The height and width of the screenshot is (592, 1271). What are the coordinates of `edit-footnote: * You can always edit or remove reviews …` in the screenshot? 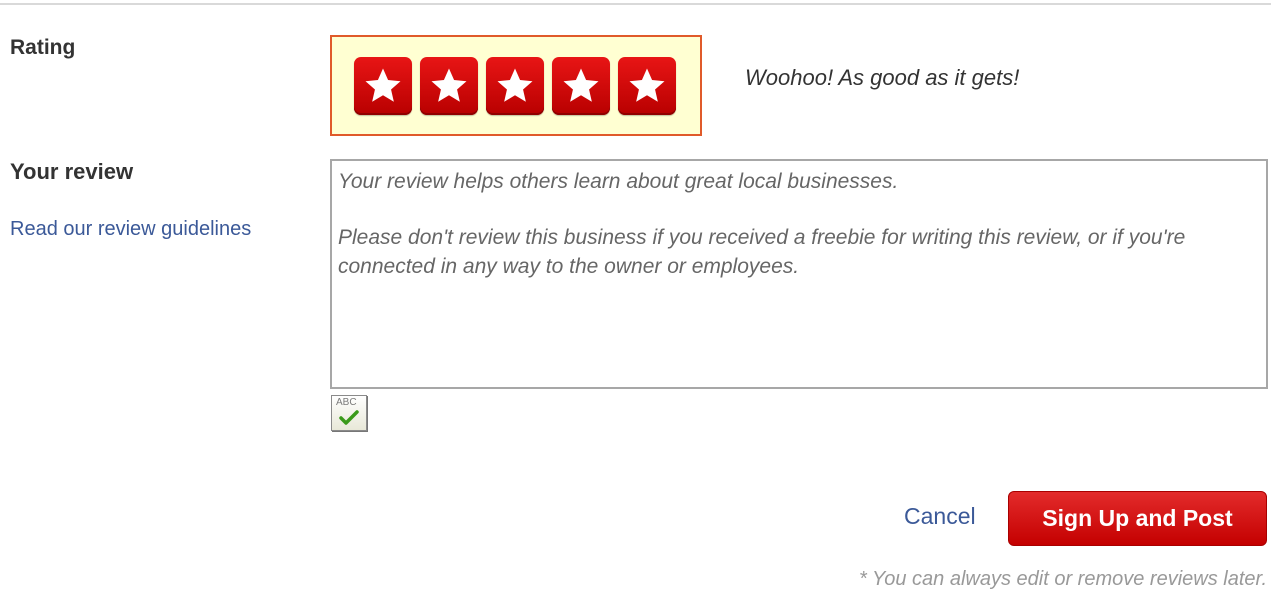 It's located at (1063, 579).